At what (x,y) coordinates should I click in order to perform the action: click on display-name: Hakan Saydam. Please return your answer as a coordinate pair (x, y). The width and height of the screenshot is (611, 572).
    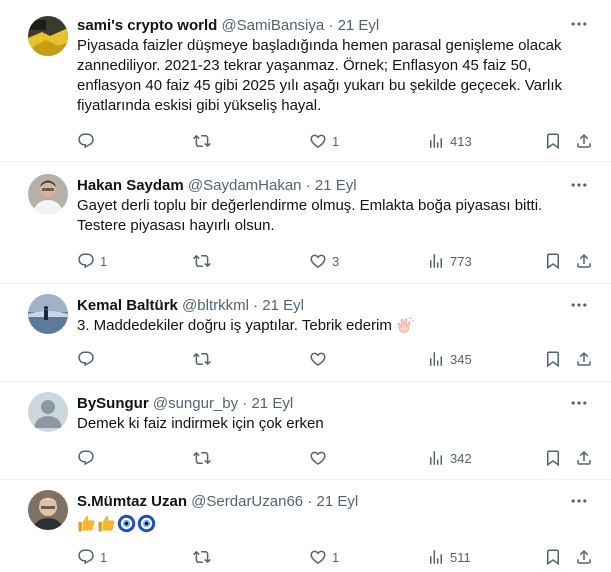
    Looking at the image, I should click on (130, 185).